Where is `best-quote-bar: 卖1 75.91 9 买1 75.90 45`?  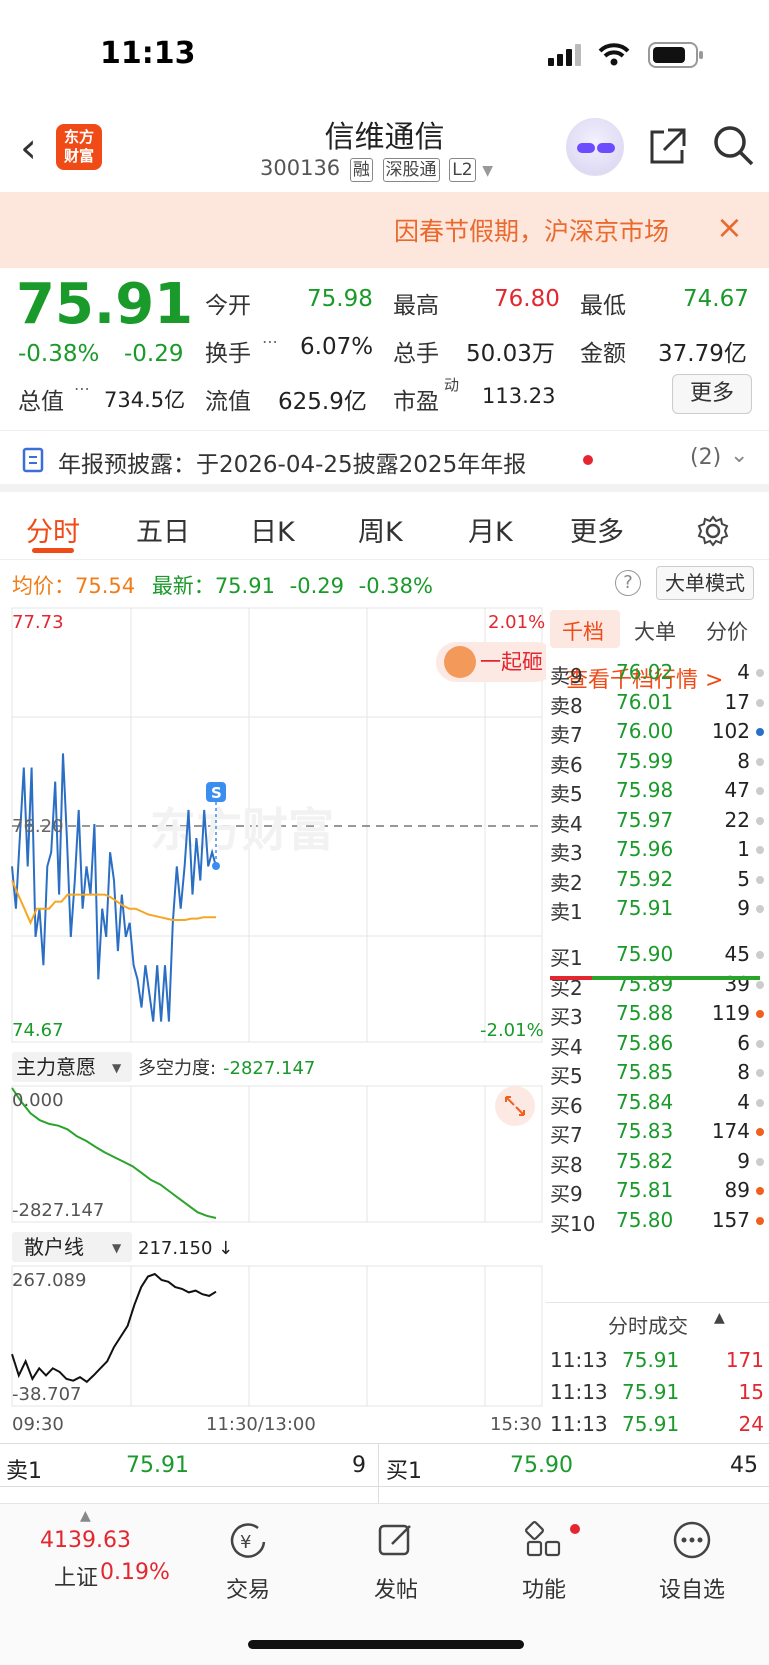 best-quote-bar: 卖1 75.91 9 买1 75.90 45 is located at coordinates (384, 1473).